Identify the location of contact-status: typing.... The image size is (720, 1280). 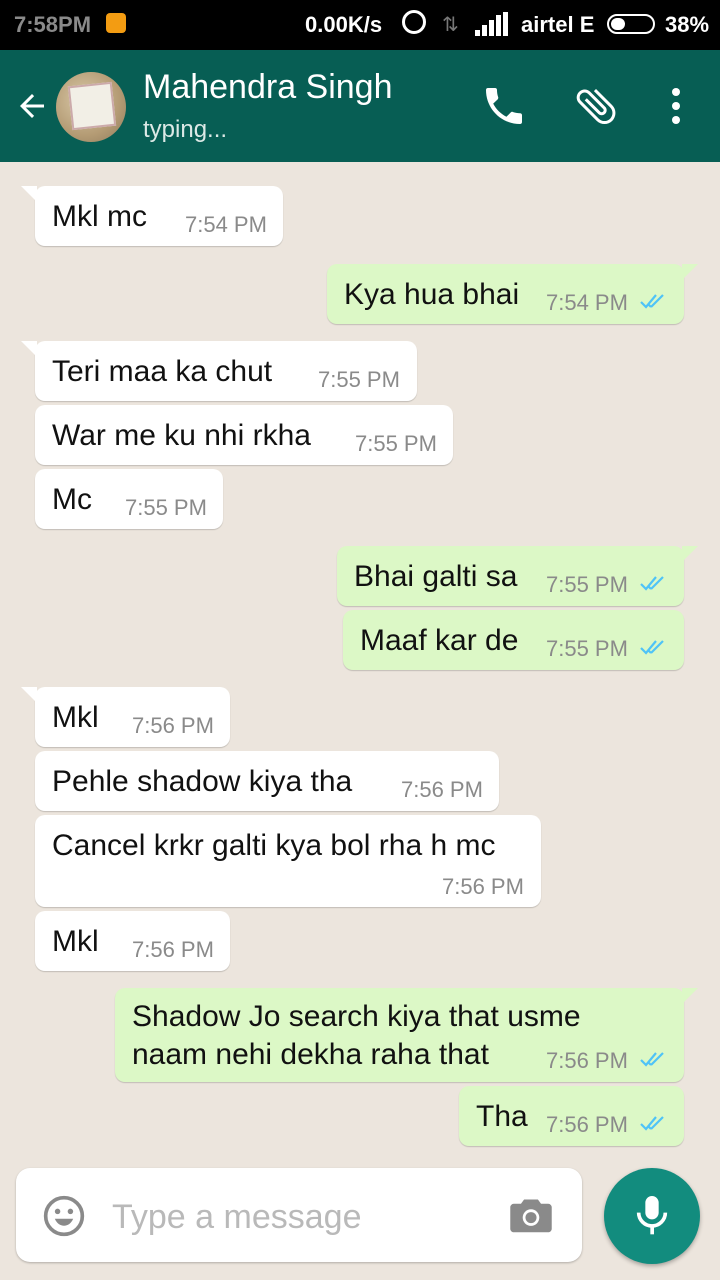
(185, 129).